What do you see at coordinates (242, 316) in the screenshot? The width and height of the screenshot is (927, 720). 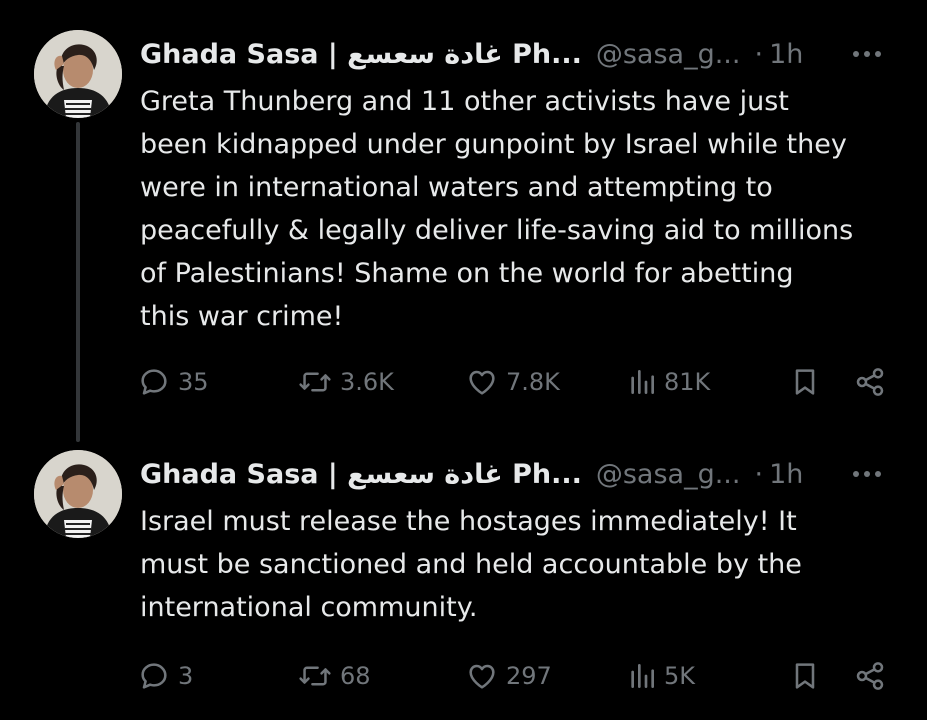 I see `tweet-text-line: this war crime!` at bounding box center [242, 316].